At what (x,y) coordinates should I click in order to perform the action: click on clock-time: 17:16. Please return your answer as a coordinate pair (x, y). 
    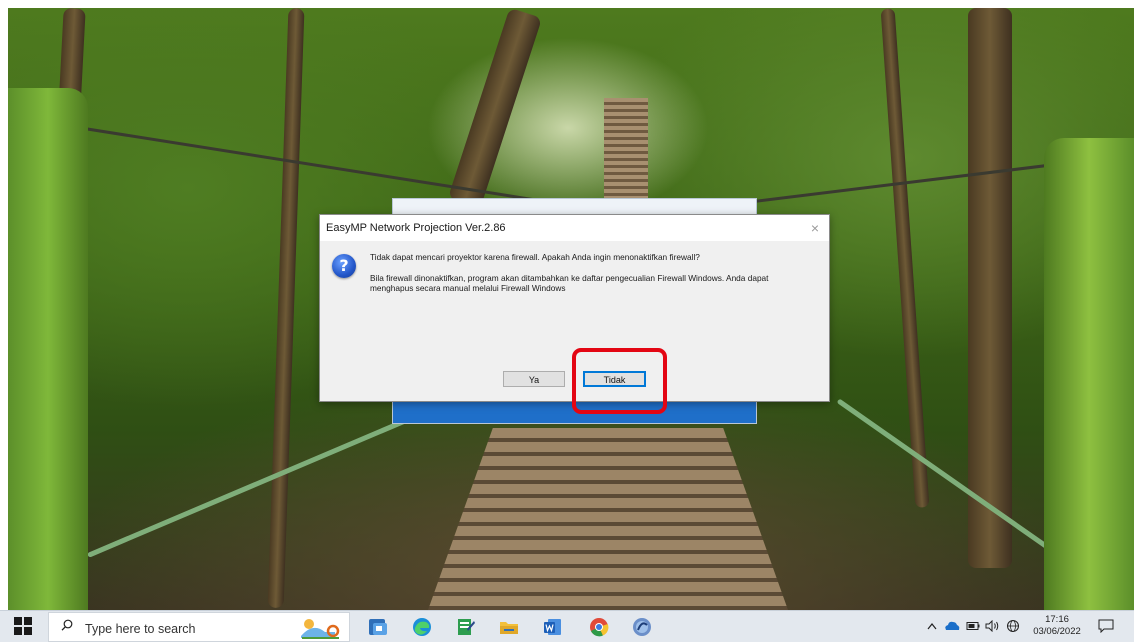
    Looking at the image, I should click on (1057, 619).